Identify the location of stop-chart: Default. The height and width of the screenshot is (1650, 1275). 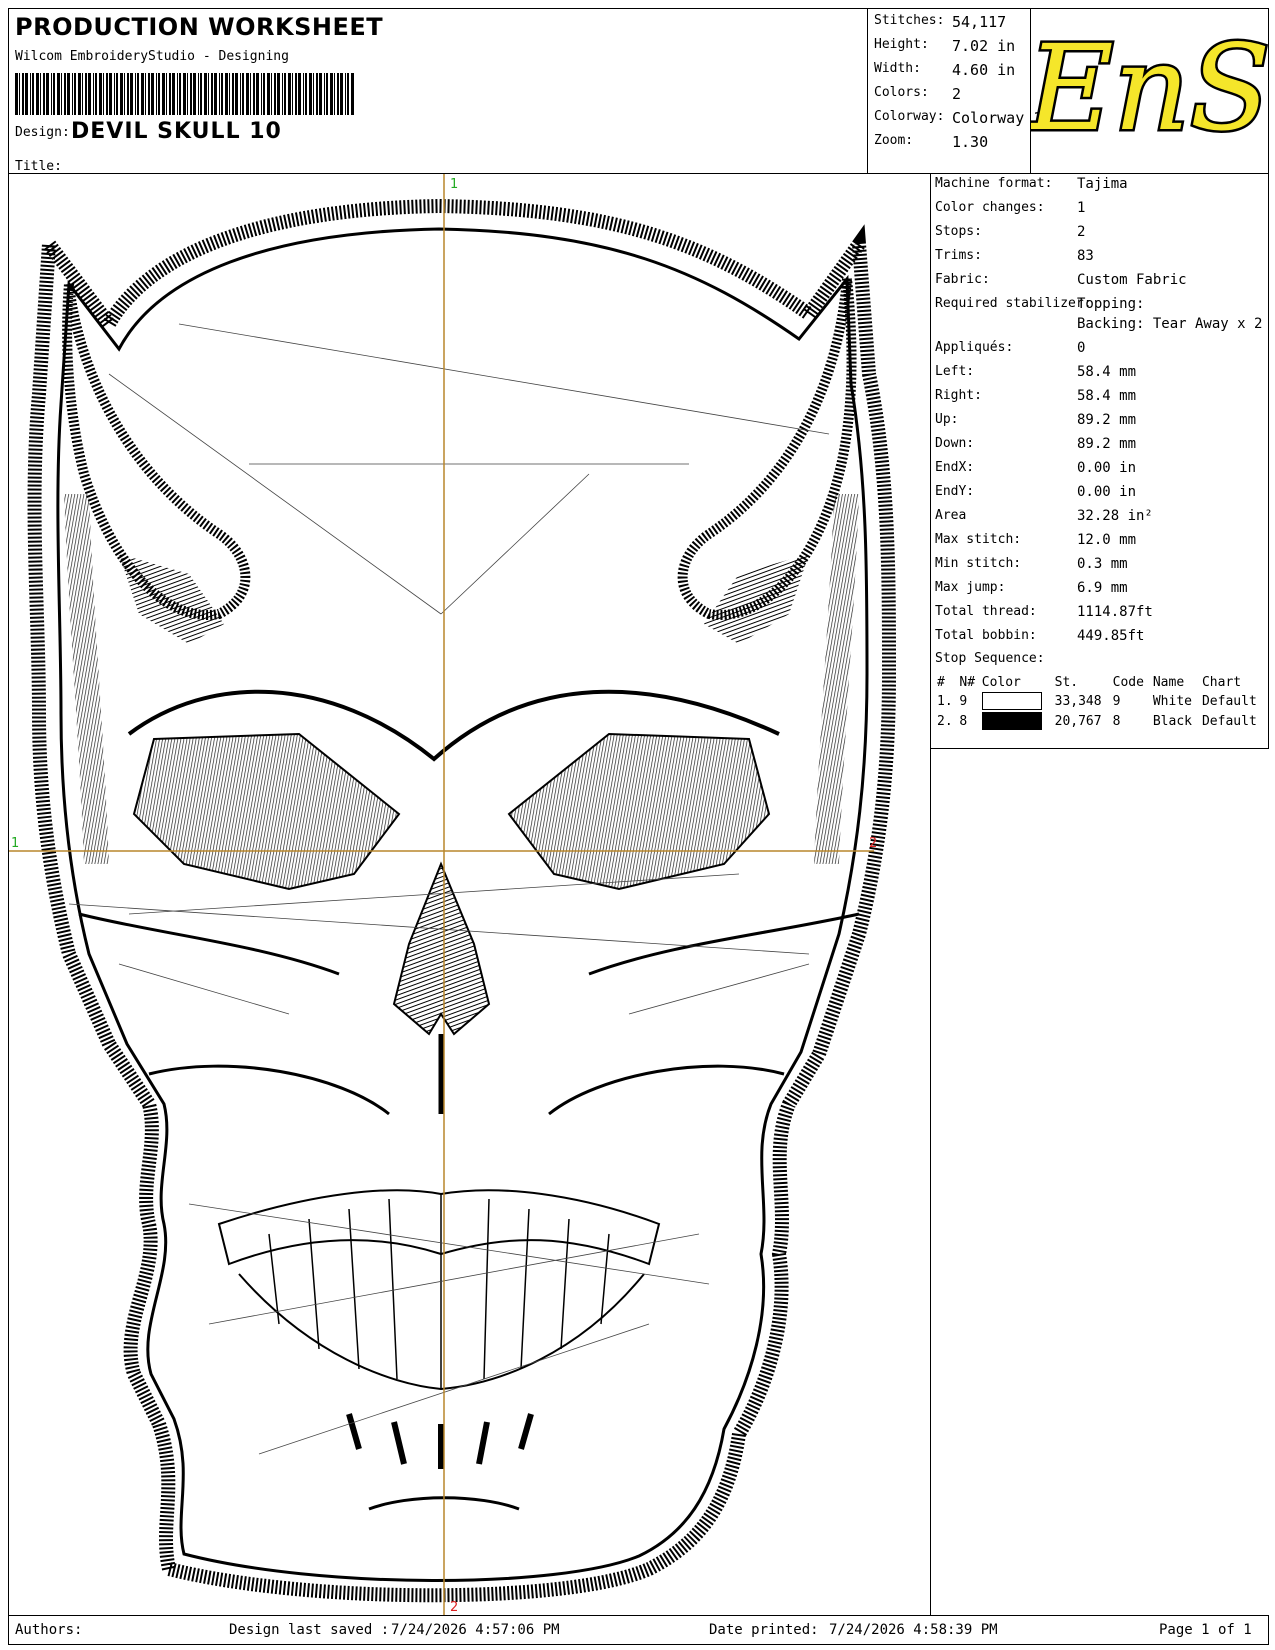
(1229, 701).